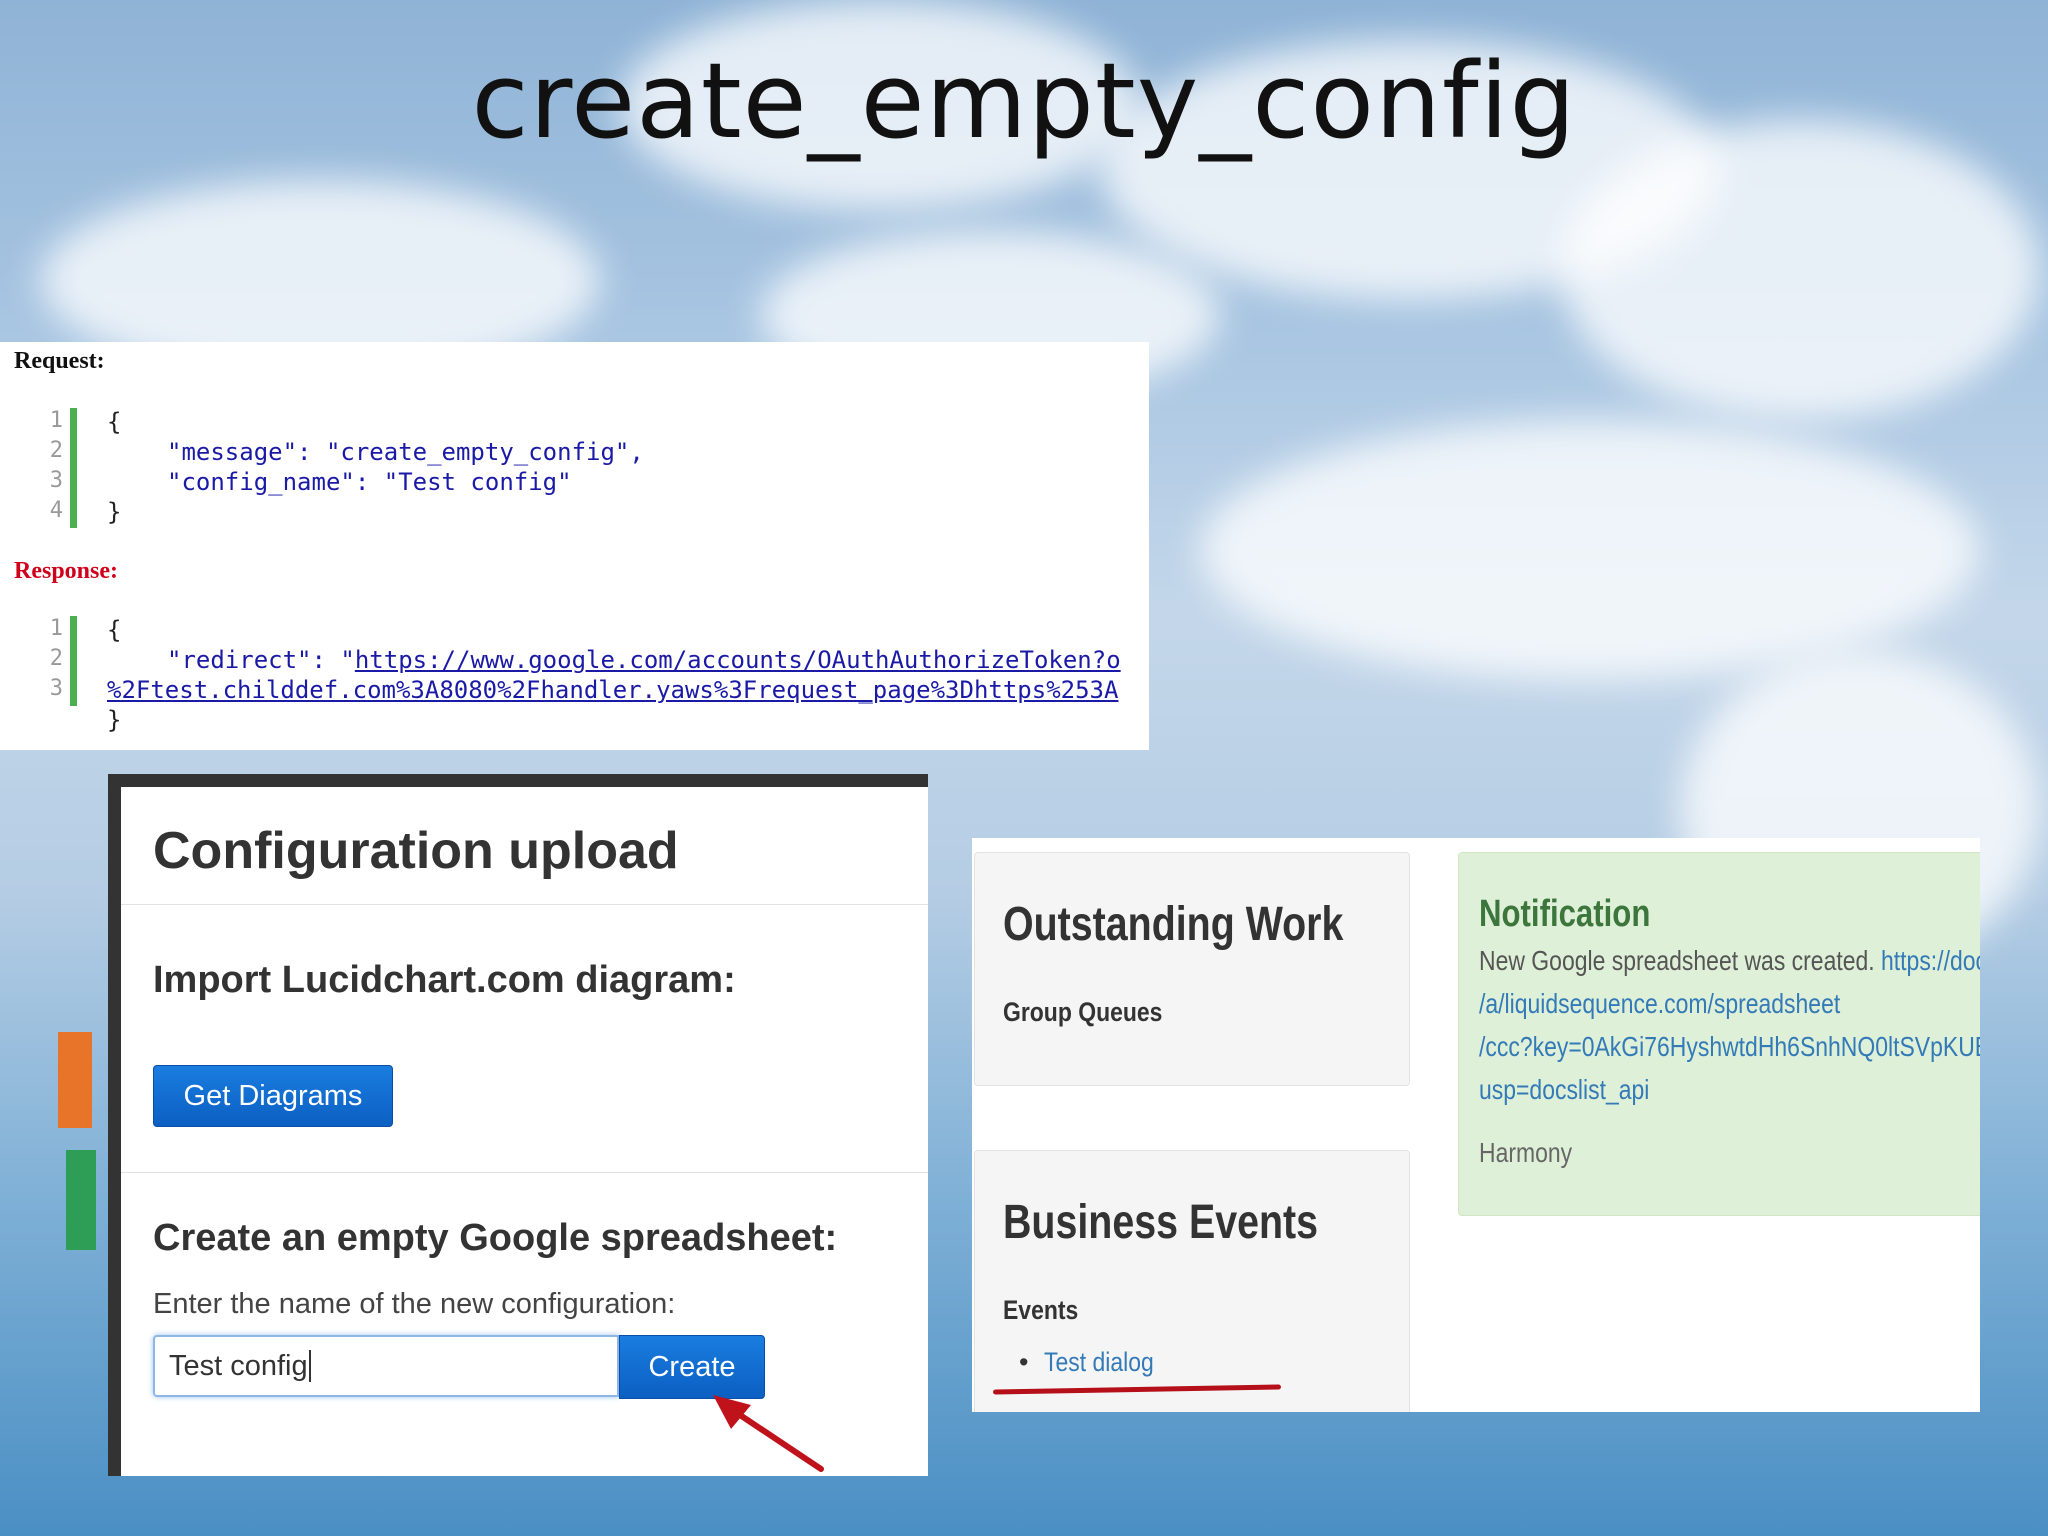 This screenshot has width=2048, height=1536. I want to click on outstanding-work-title: Outstanding Work, so click(1173, 924).